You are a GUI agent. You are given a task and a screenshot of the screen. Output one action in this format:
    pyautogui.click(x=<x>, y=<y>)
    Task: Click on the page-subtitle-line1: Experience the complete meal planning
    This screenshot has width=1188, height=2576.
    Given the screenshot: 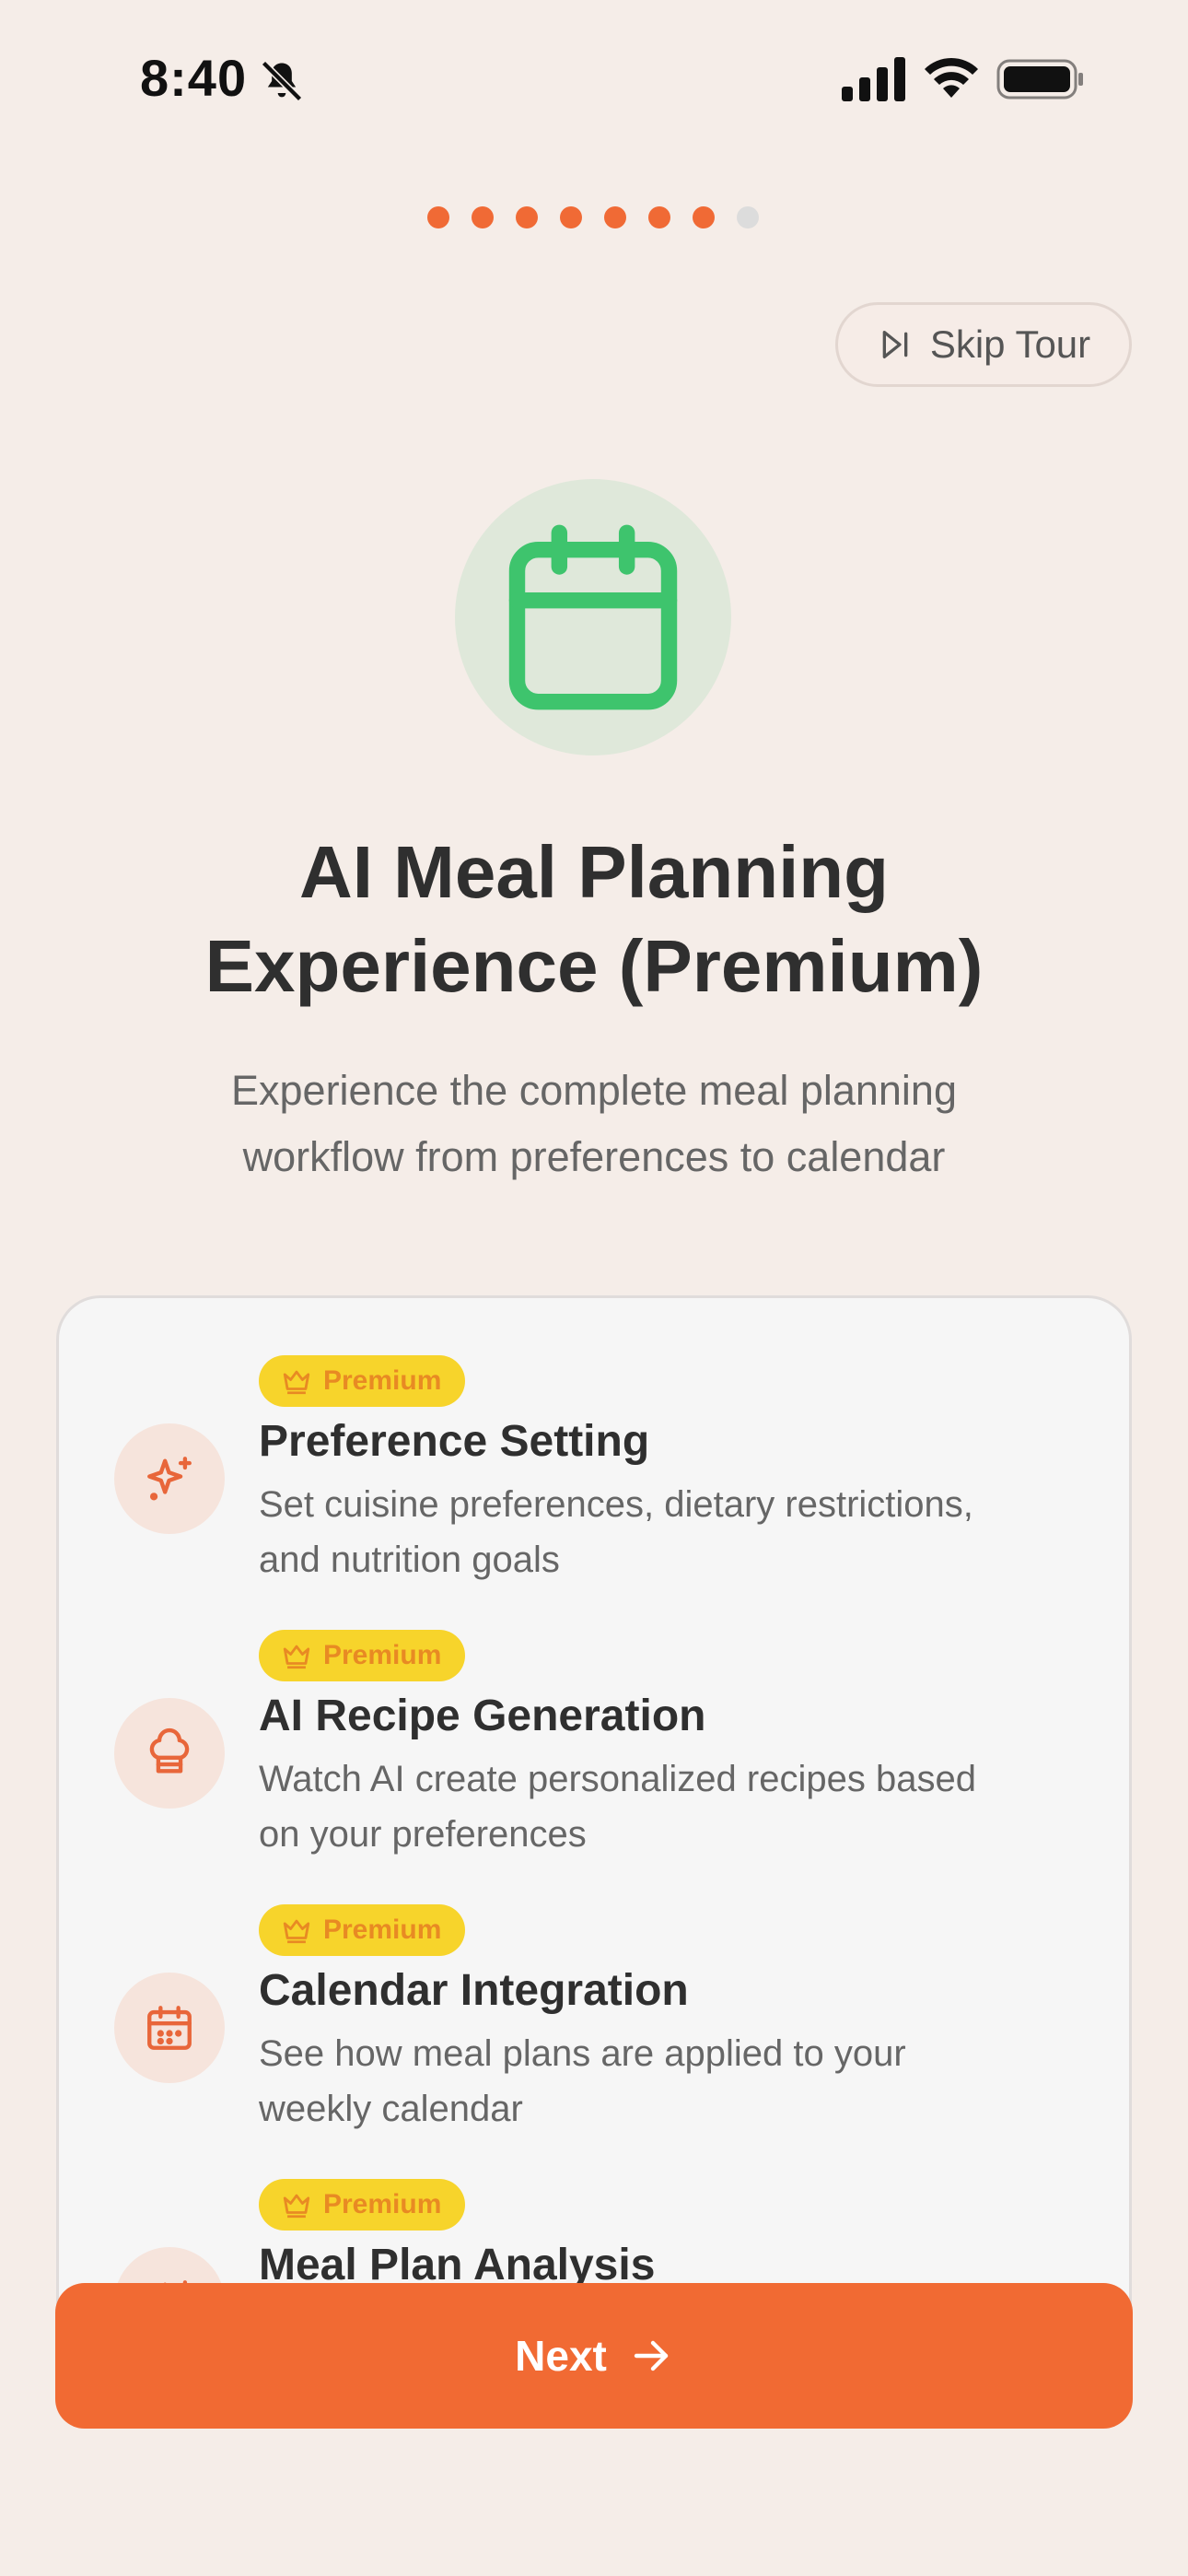 What is the action you would take?
    pyautogui.click(x=594, y=1090)
    